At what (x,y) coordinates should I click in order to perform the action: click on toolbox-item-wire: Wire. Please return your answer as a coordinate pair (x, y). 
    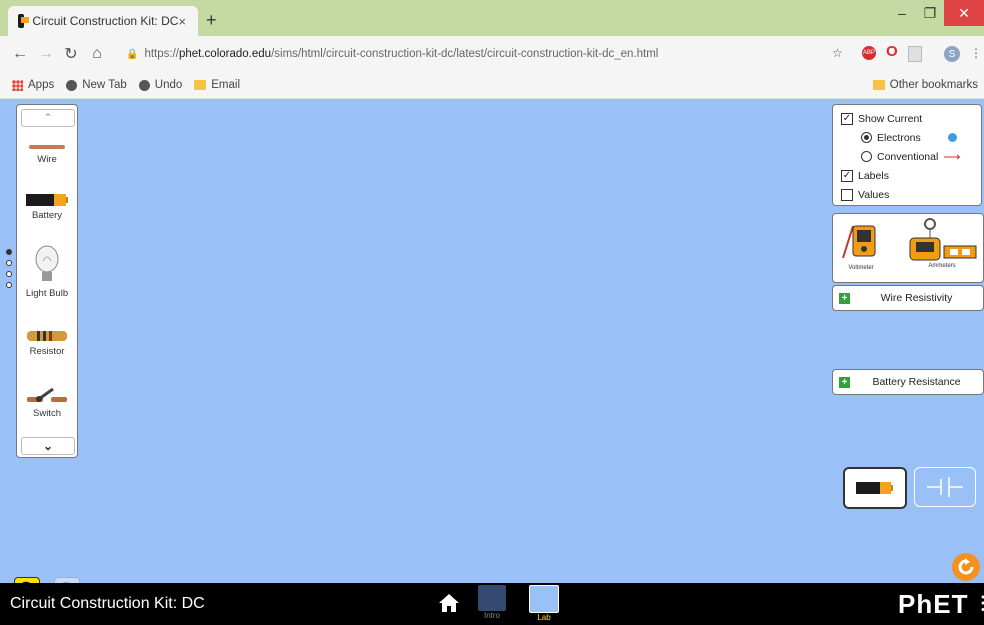
    Looking at the image, I should click on (47, 154).